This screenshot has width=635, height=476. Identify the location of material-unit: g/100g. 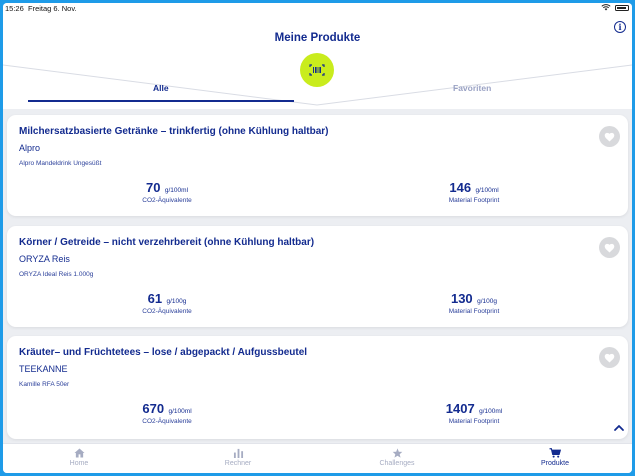
(487, 301).